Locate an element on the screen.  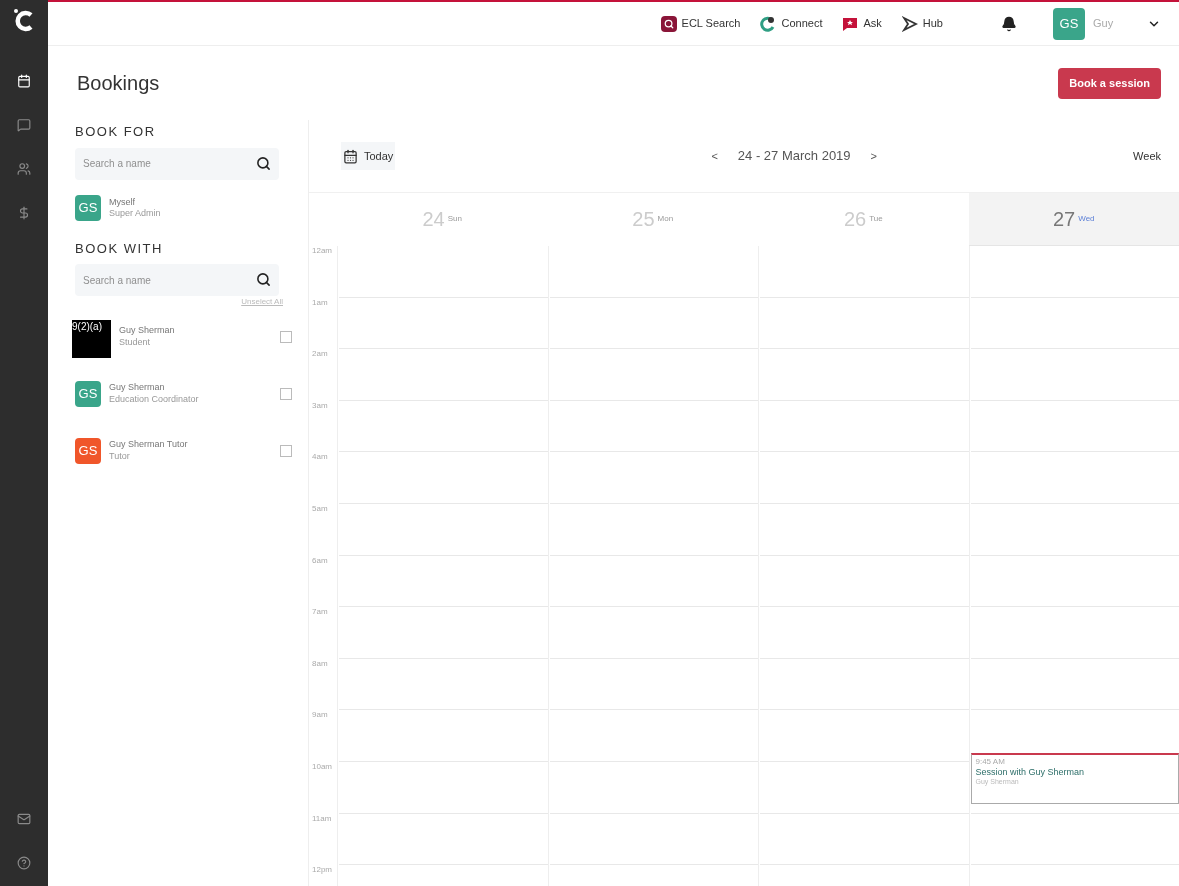
hour-label: 2am is located at coordinates (320, 354).